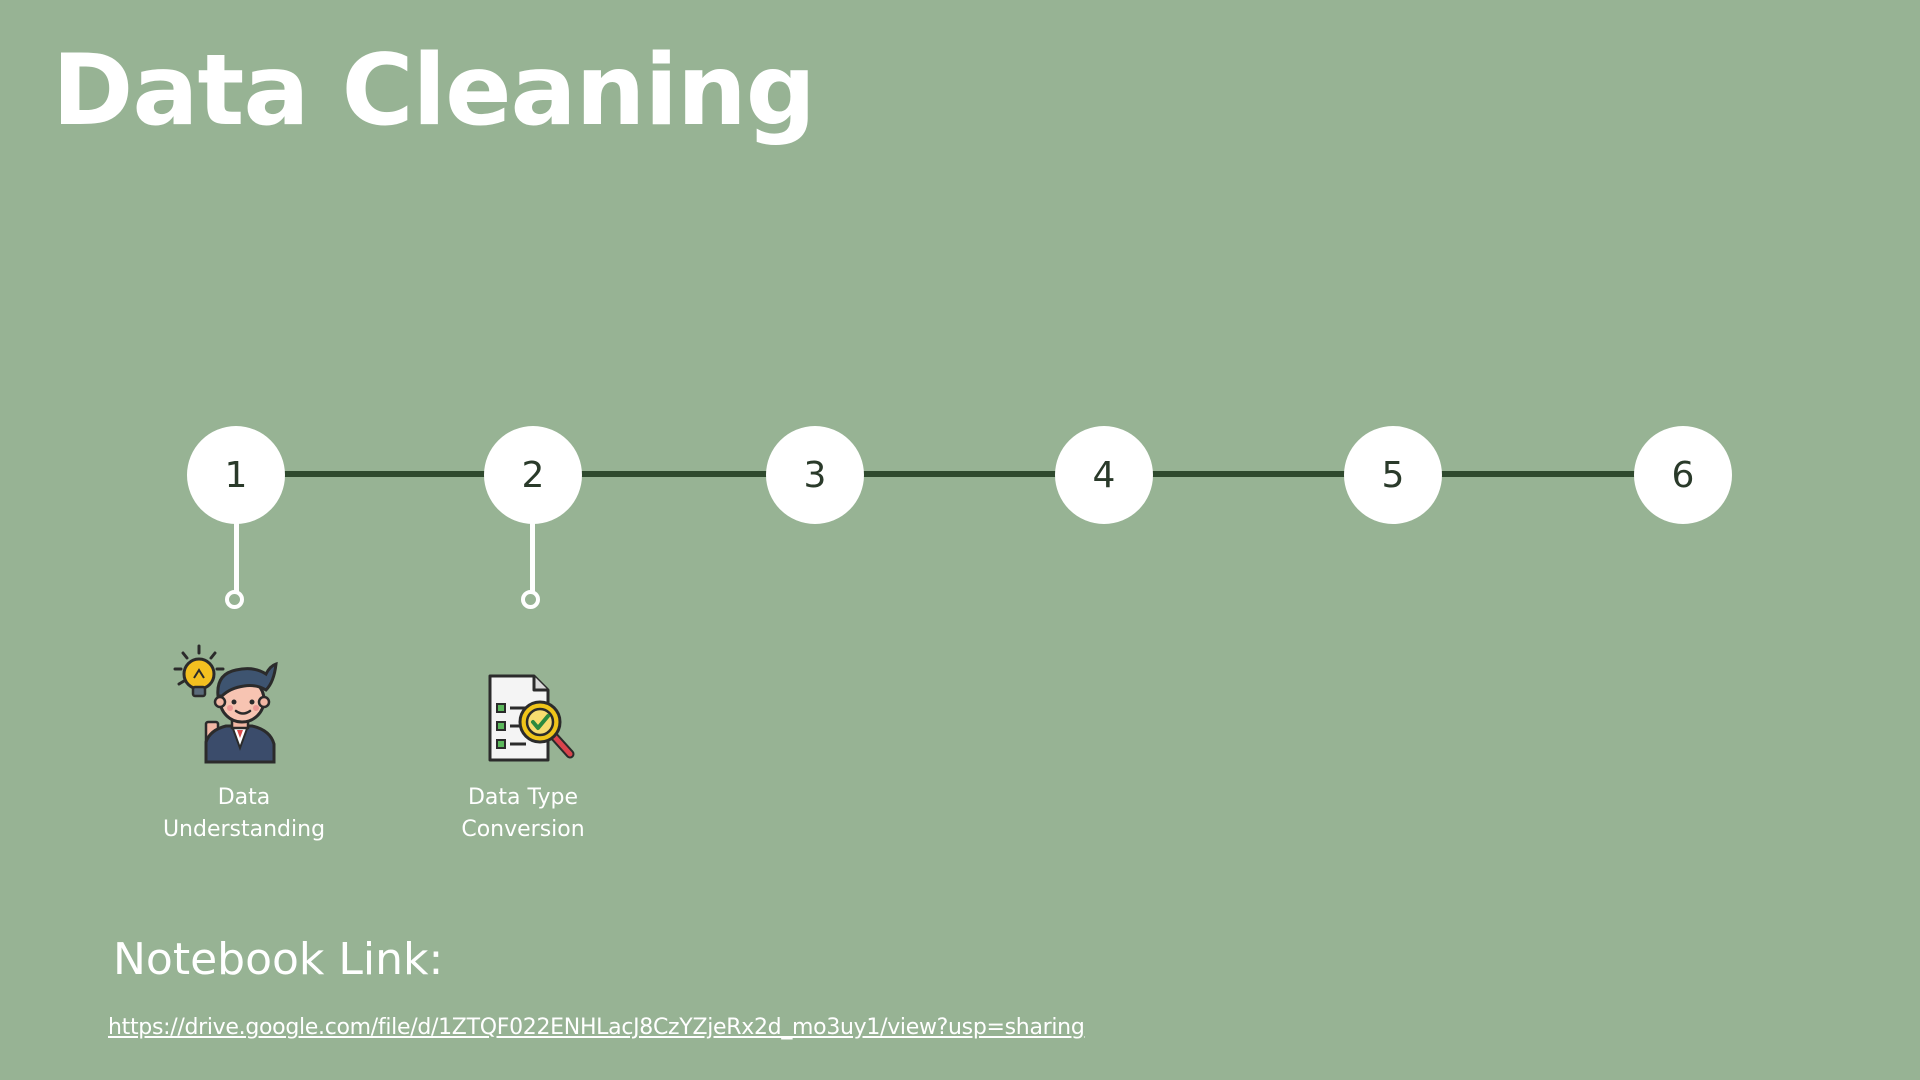 This screenshot has width=1920, height=1080. I want to click on step-1-label: Data Understanding, so click(244, 814).